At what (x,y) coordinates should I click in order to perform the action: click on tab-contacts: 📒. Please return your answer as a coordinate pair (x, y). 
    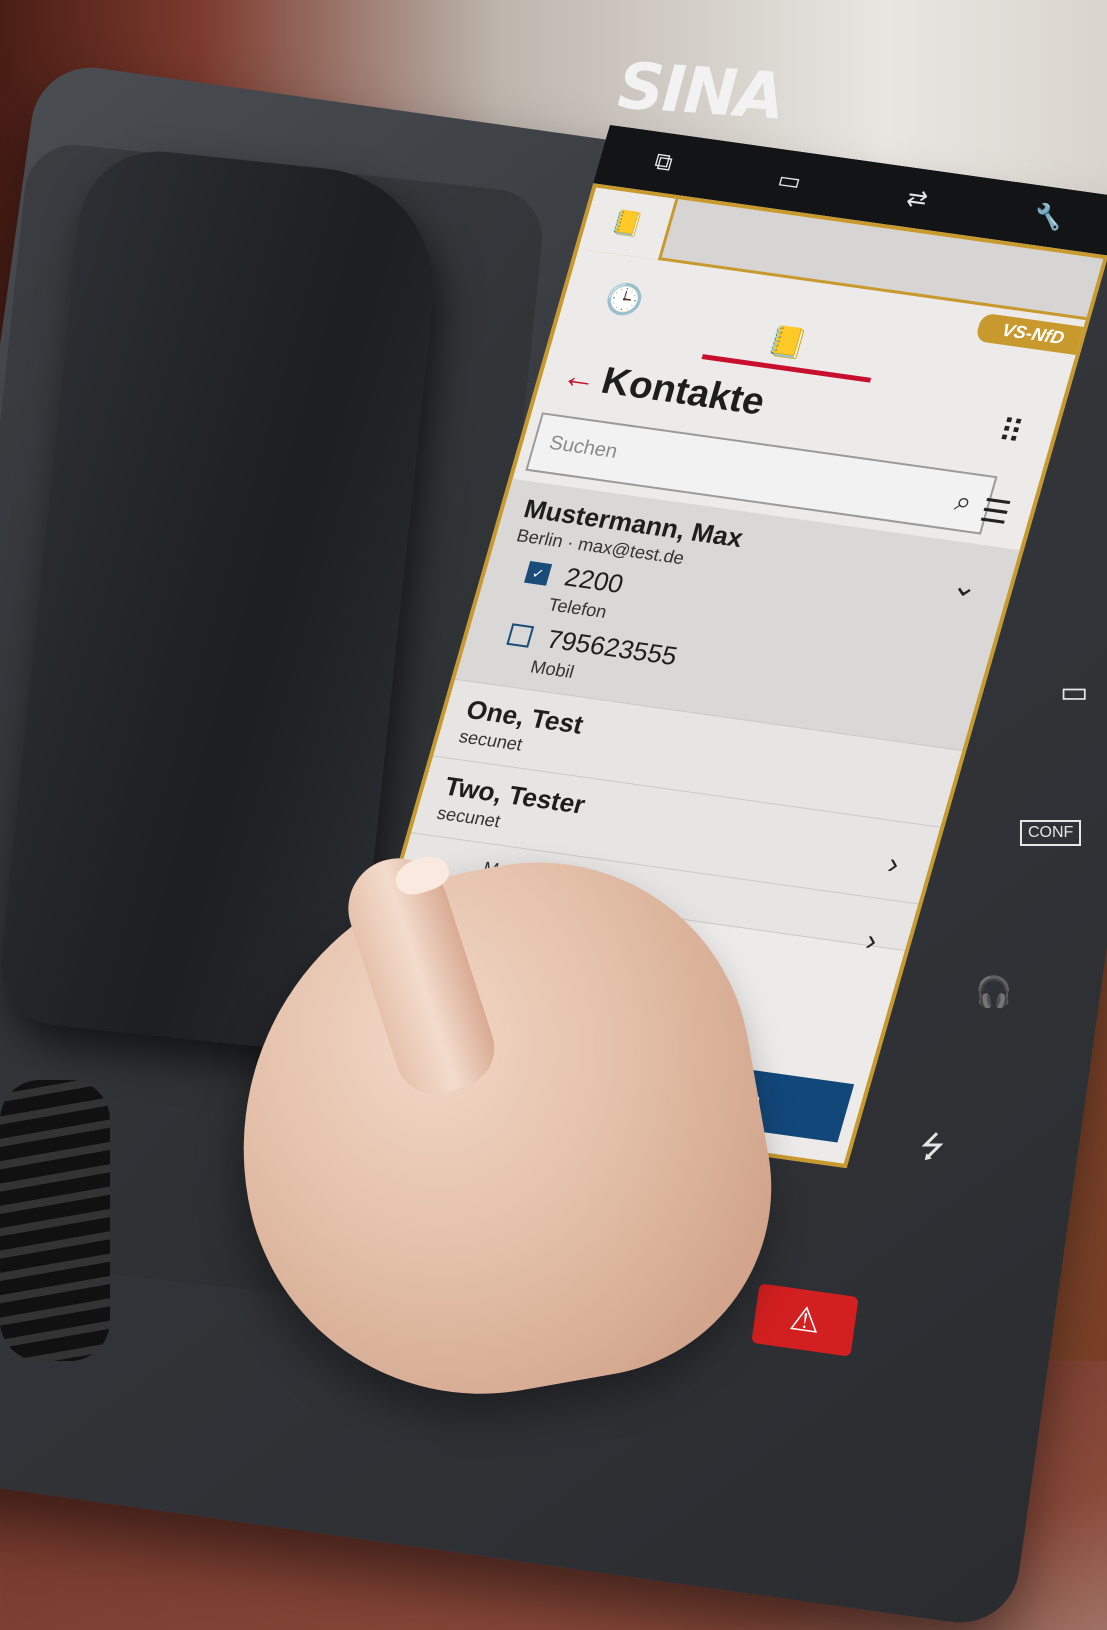
    Looking at the image, I should click on (628, 224).